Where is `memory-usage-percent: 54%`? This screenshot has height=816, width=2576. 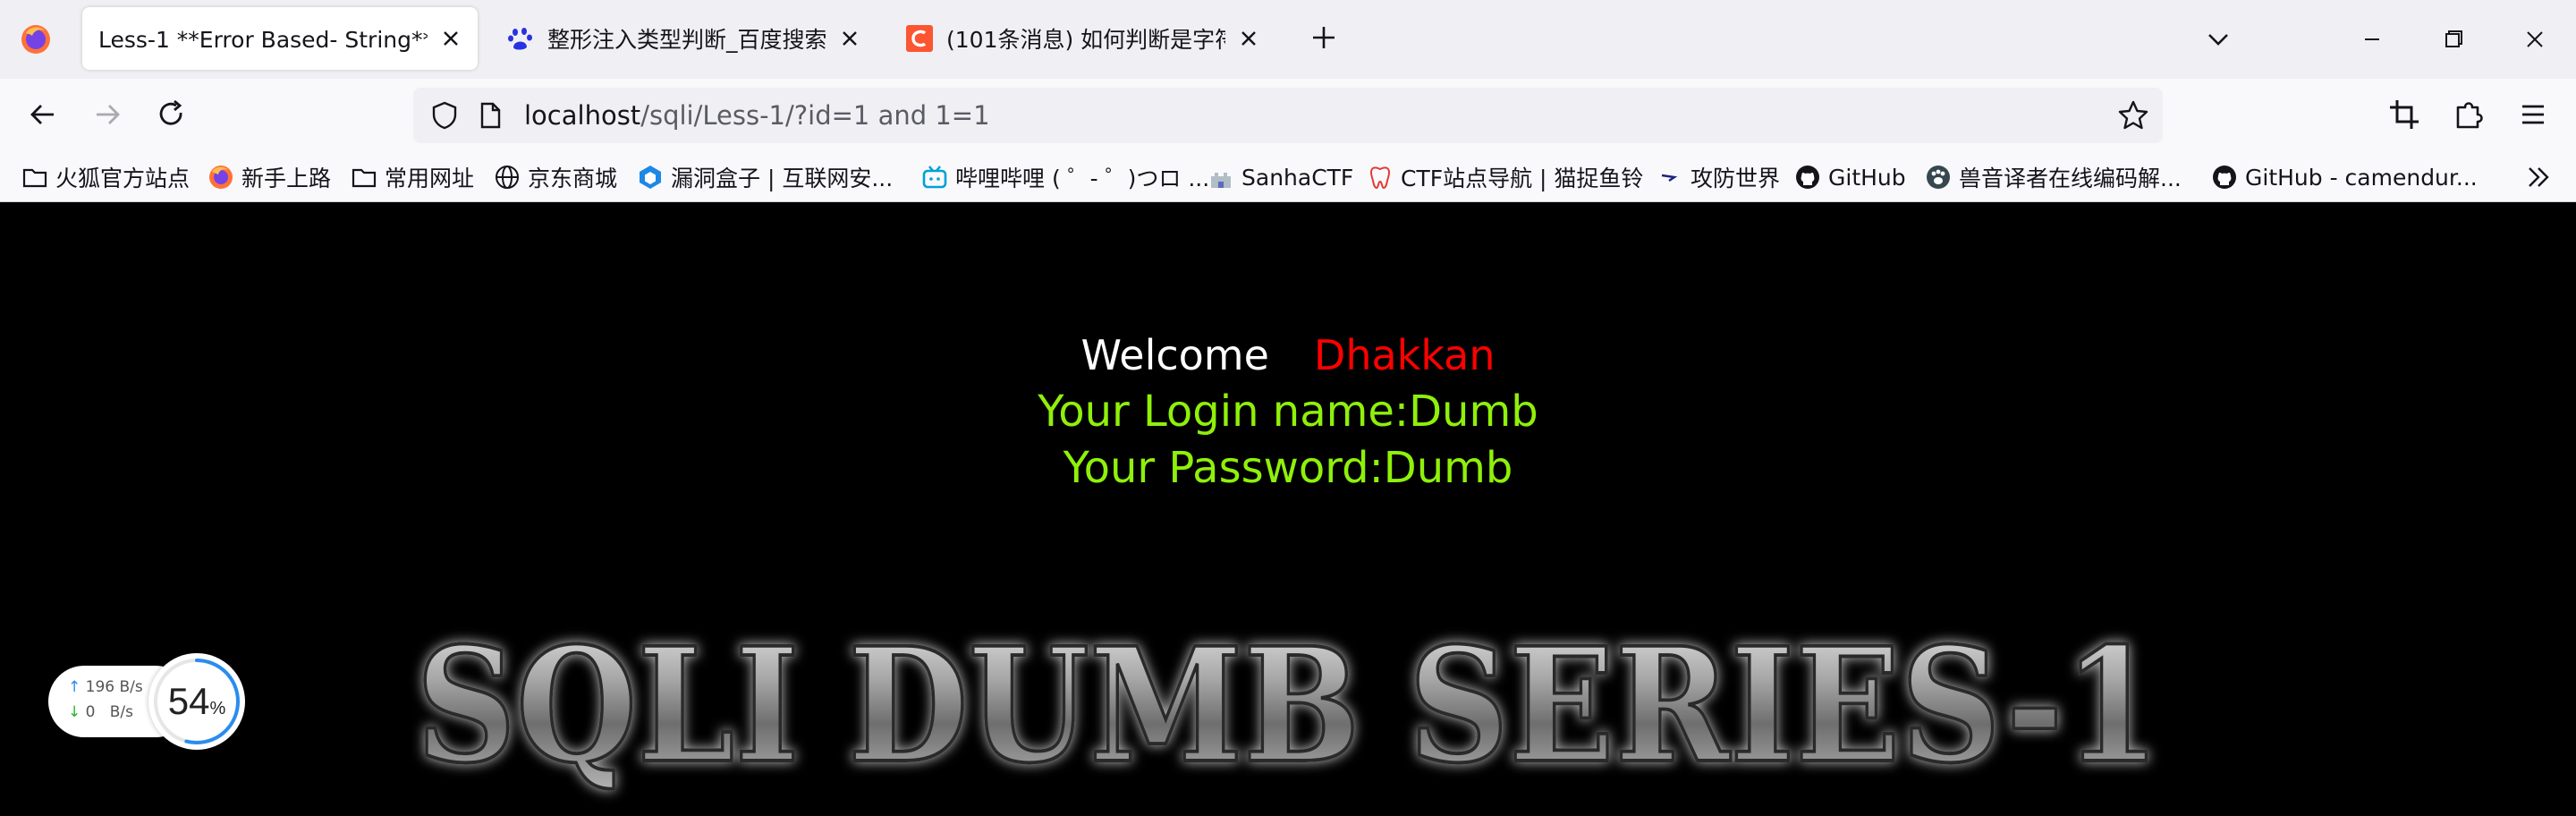 memory-usage-percent: 54% is located at coordinates (196, 705).